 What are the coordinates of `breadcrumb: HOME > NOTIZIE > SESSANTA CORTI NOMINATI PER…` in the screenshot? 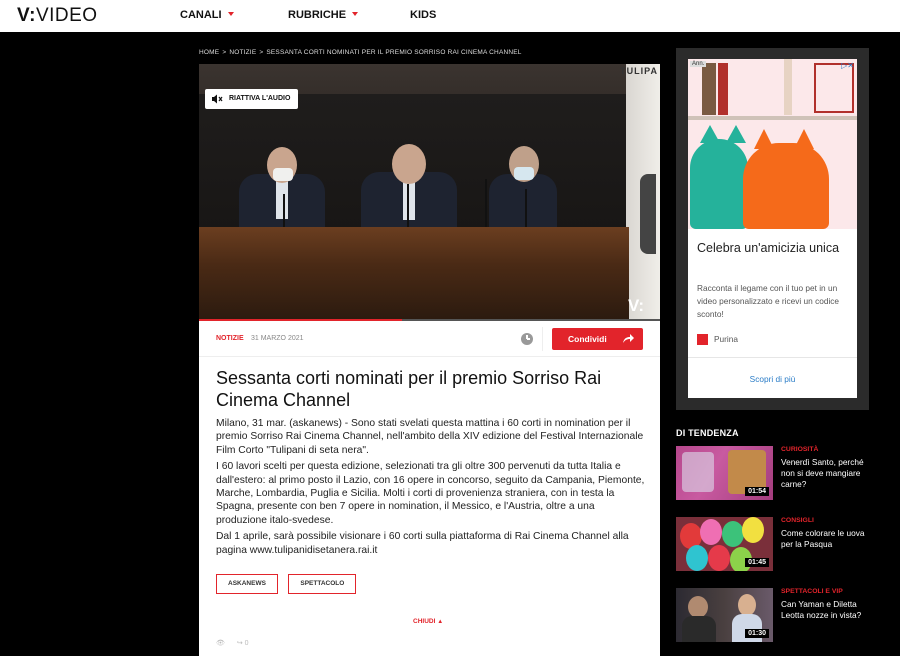 It's located at (360, 52).